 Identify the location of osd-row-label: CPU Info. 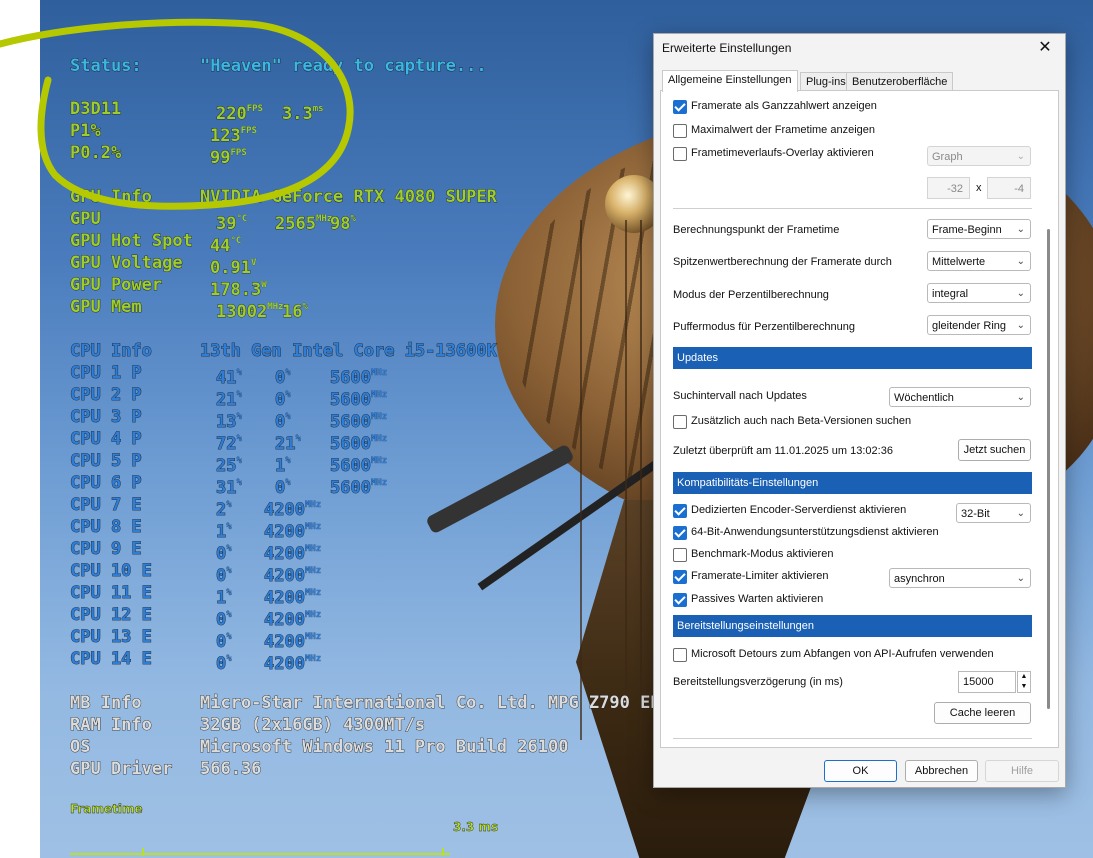
(111, 351).